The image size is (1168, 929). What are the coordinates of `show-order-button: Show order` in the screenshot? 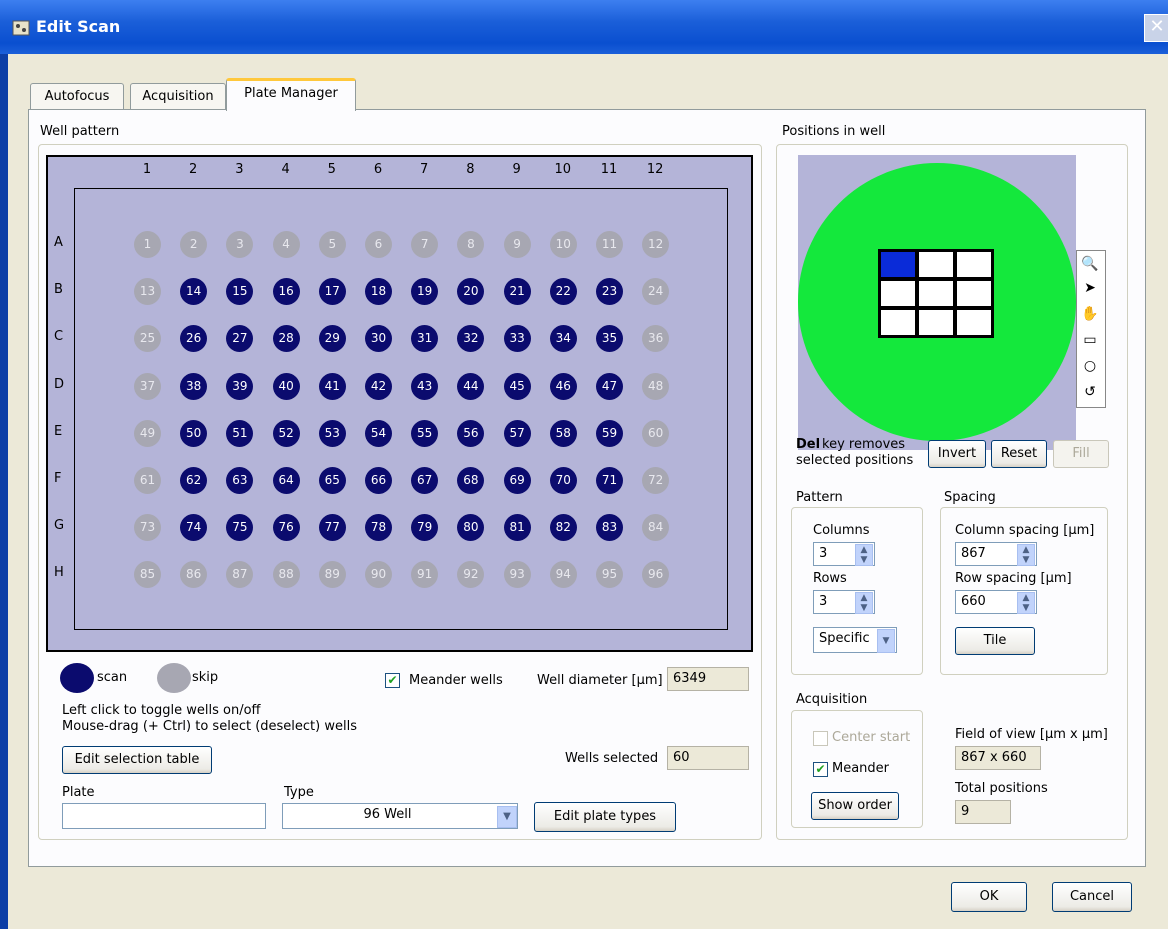 It's located at (855, 806).